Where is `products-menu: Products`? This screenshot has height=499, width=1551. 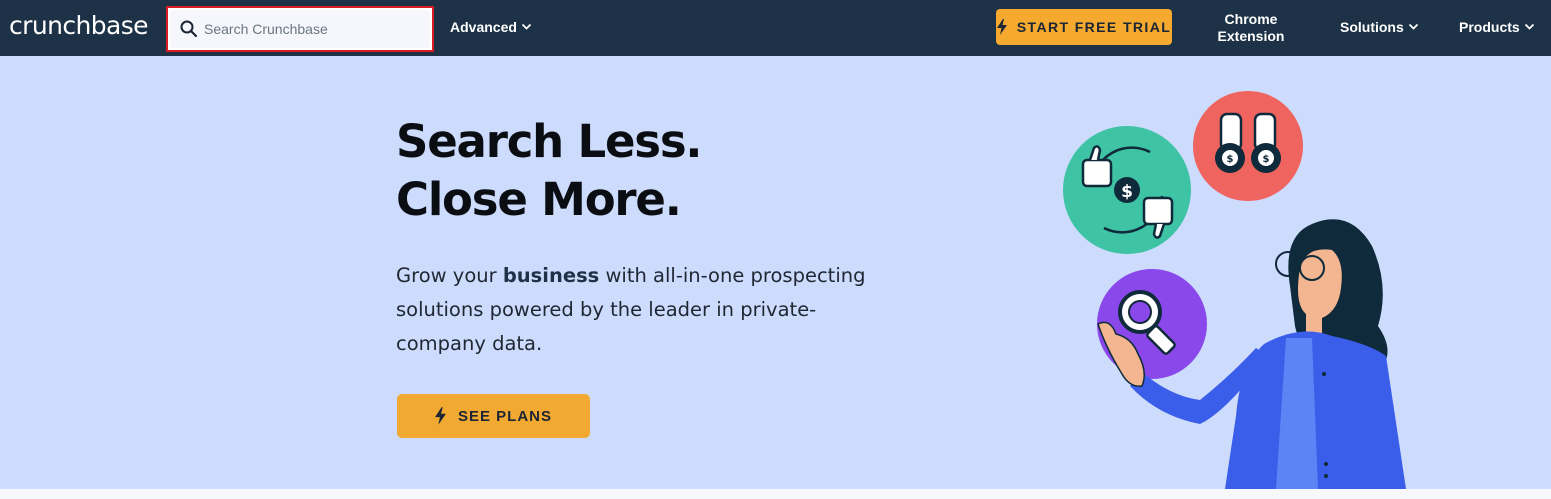
products-menu: Products is located at coordinates (1497, 27).